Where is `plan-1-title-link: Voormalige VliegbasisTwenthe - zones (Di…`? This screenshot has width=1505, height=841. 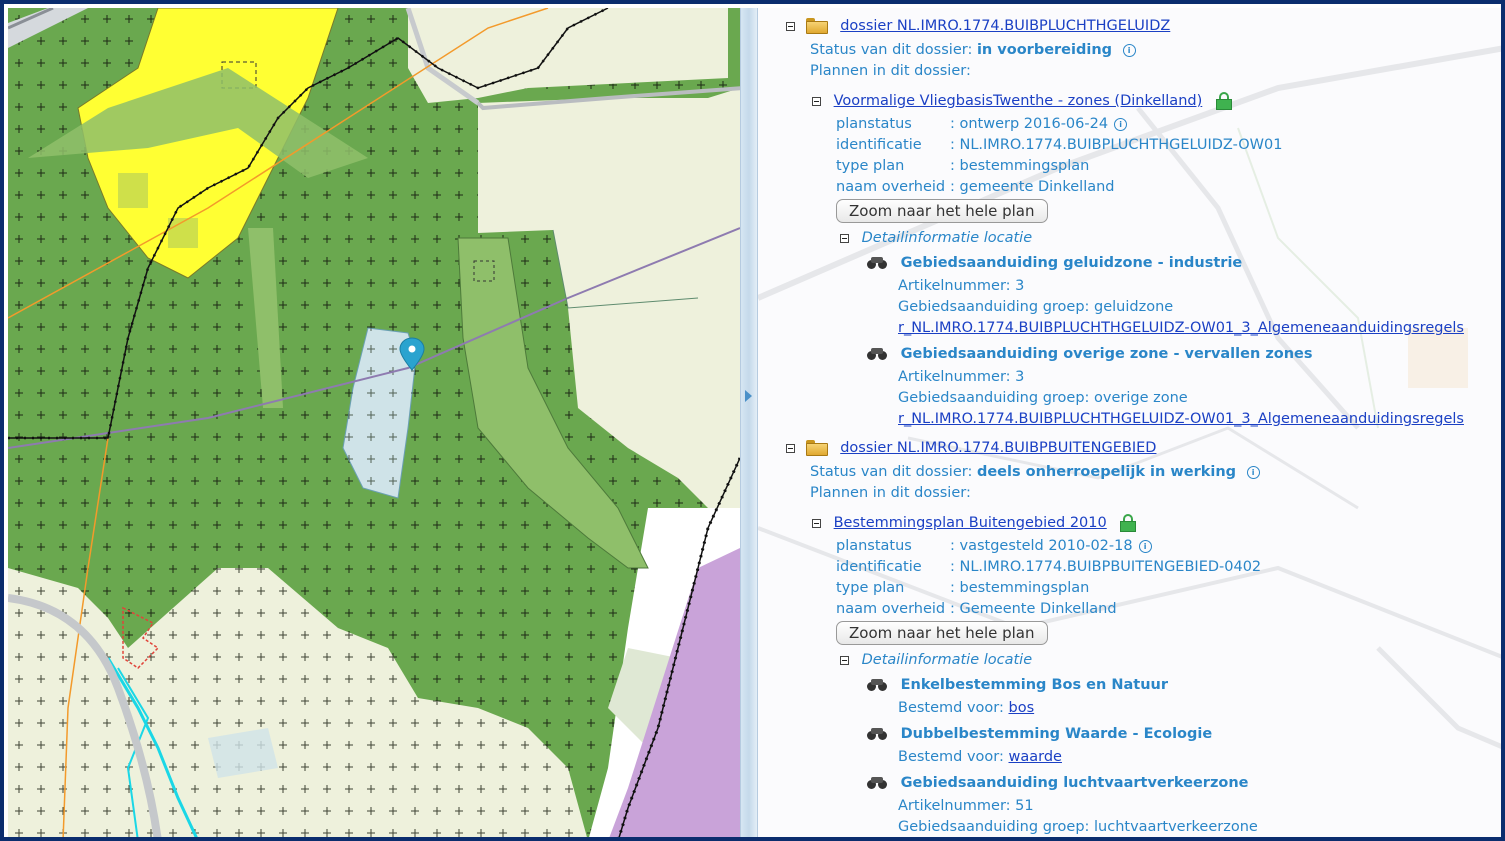 plan-1-title-link: Voormalige VliegbasisTwenthe - zones (Di… is located at coordinates (1018, 101).